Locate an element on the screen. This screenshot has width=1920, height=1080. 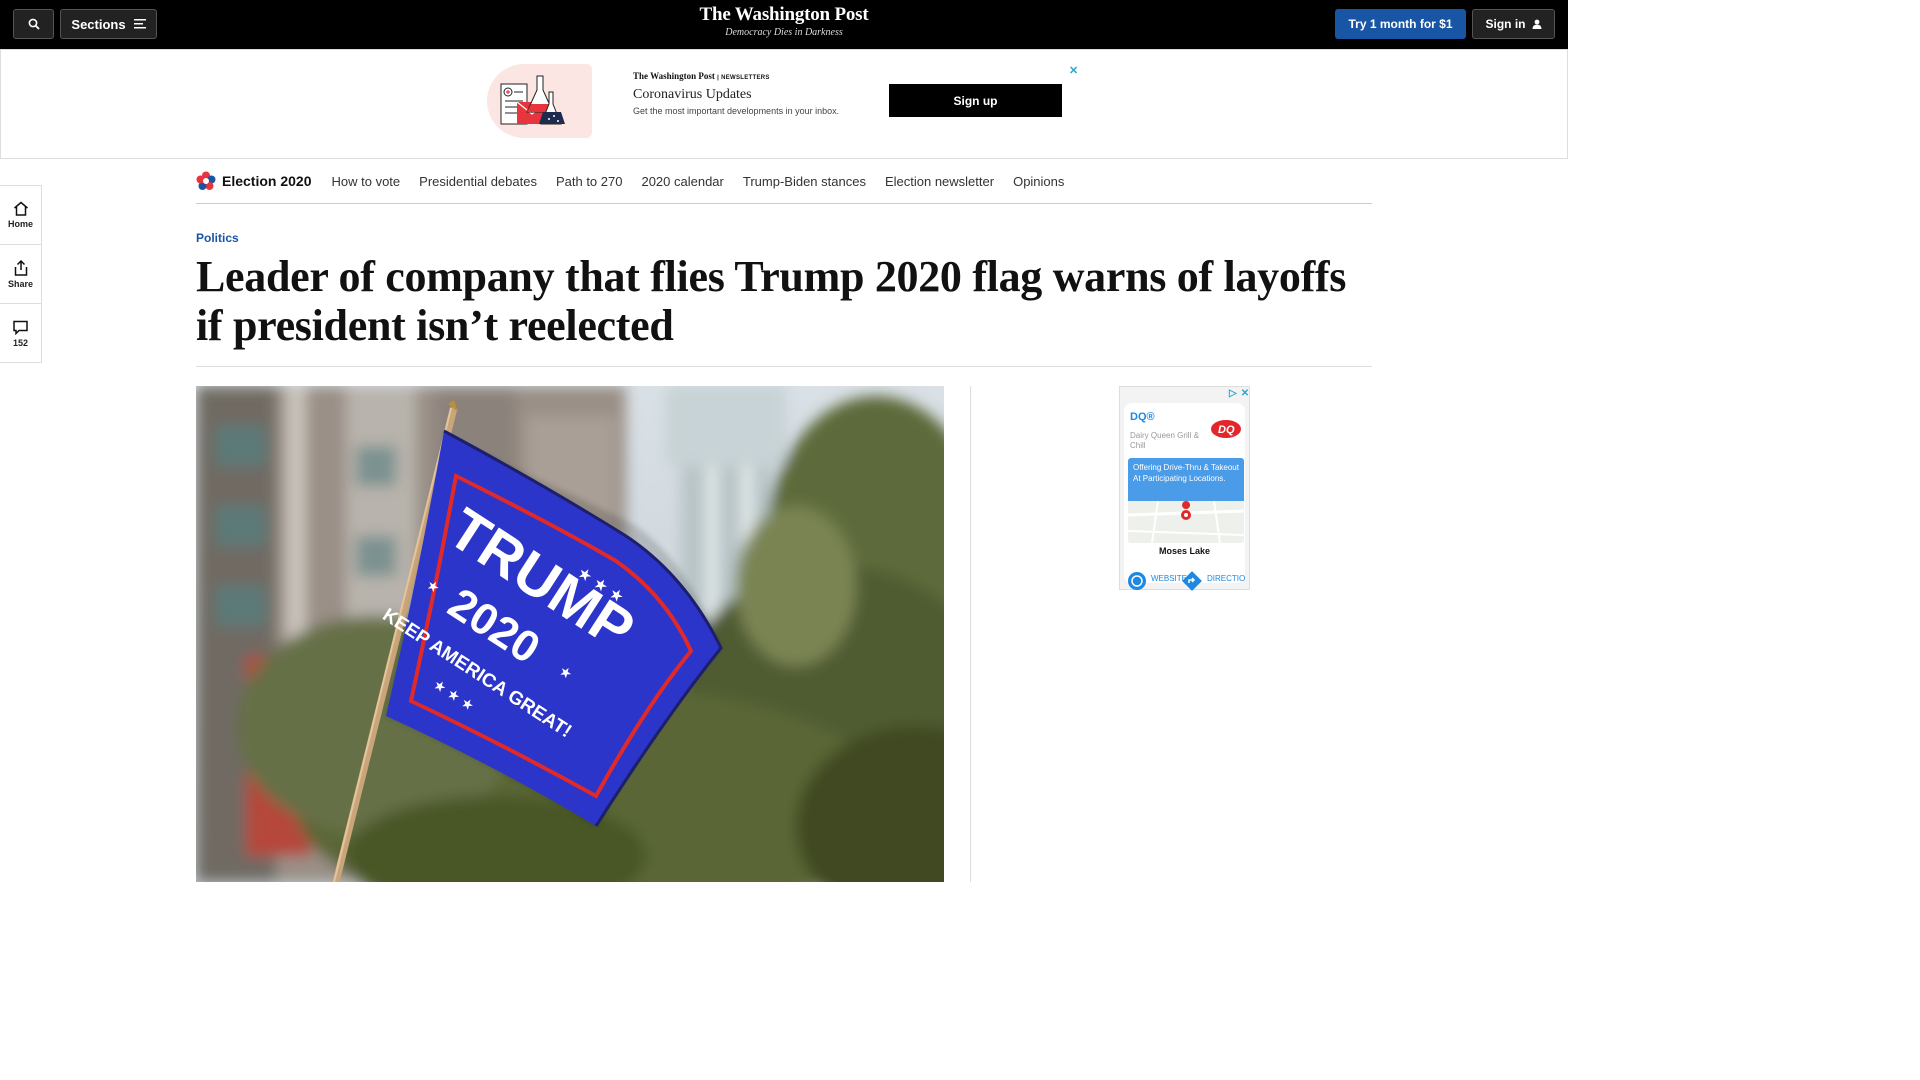
search-button is located at coordinates (33, 24).